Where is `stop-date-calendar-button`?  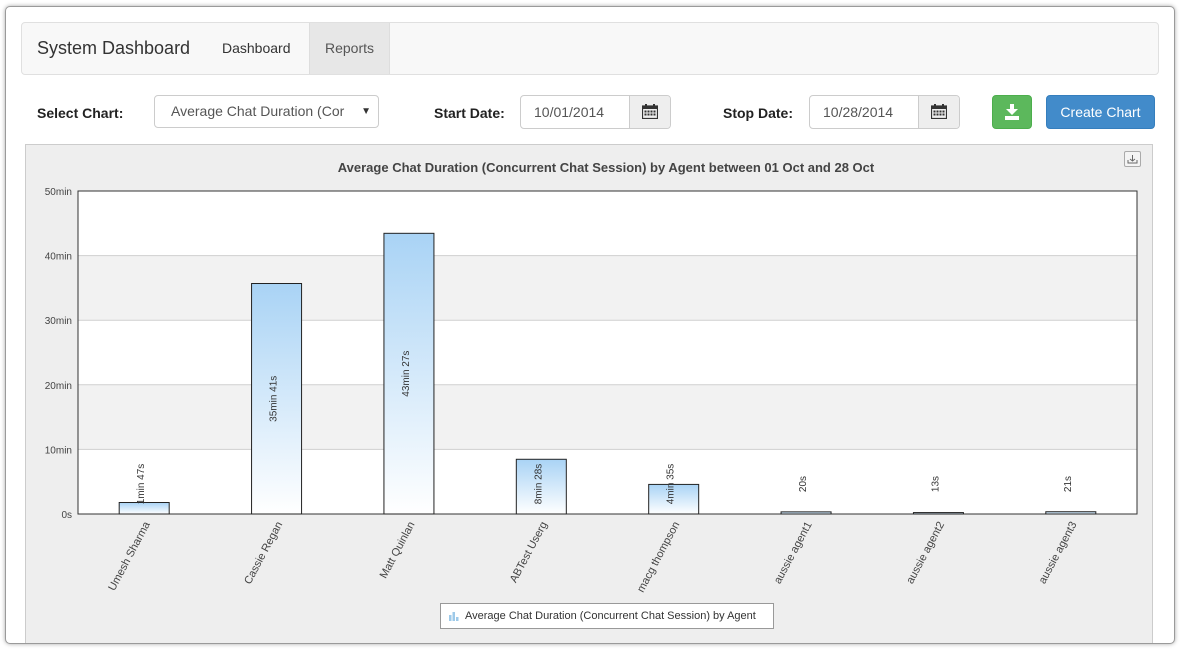
stop-date-calendar-button is located at coordinates (938, 112).